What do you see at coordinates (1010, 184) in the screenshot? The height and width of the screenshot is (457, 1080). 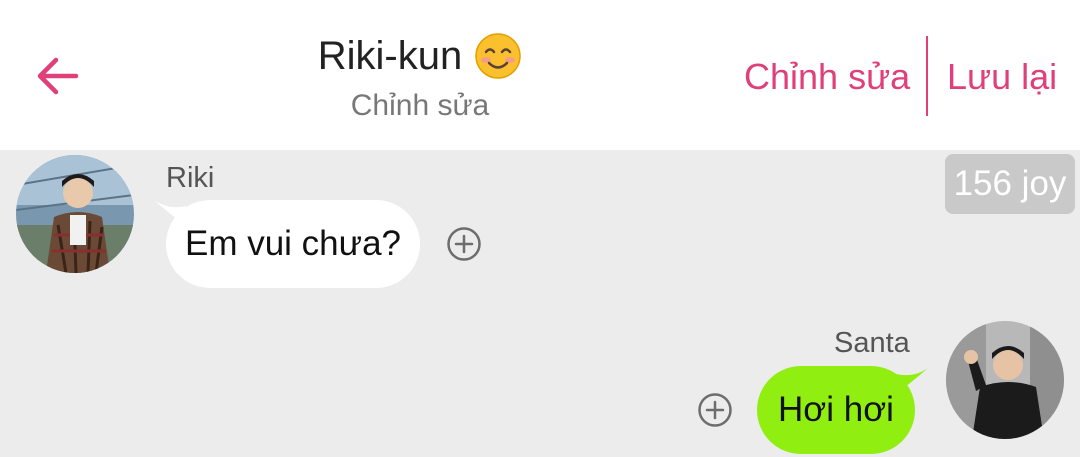 I see `joy-count-badge: 156 joy` at bounding box center [1010, 184].